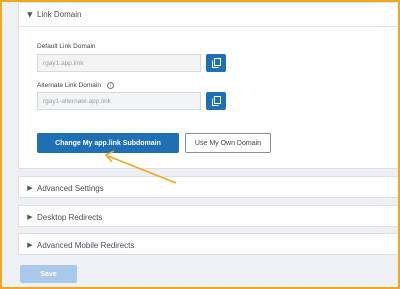  Describe the element at coordinates (86, 245) in the screenshot. I see `advanced-mobile-redirects-title: Advanced Mobile Redirects` at that location.